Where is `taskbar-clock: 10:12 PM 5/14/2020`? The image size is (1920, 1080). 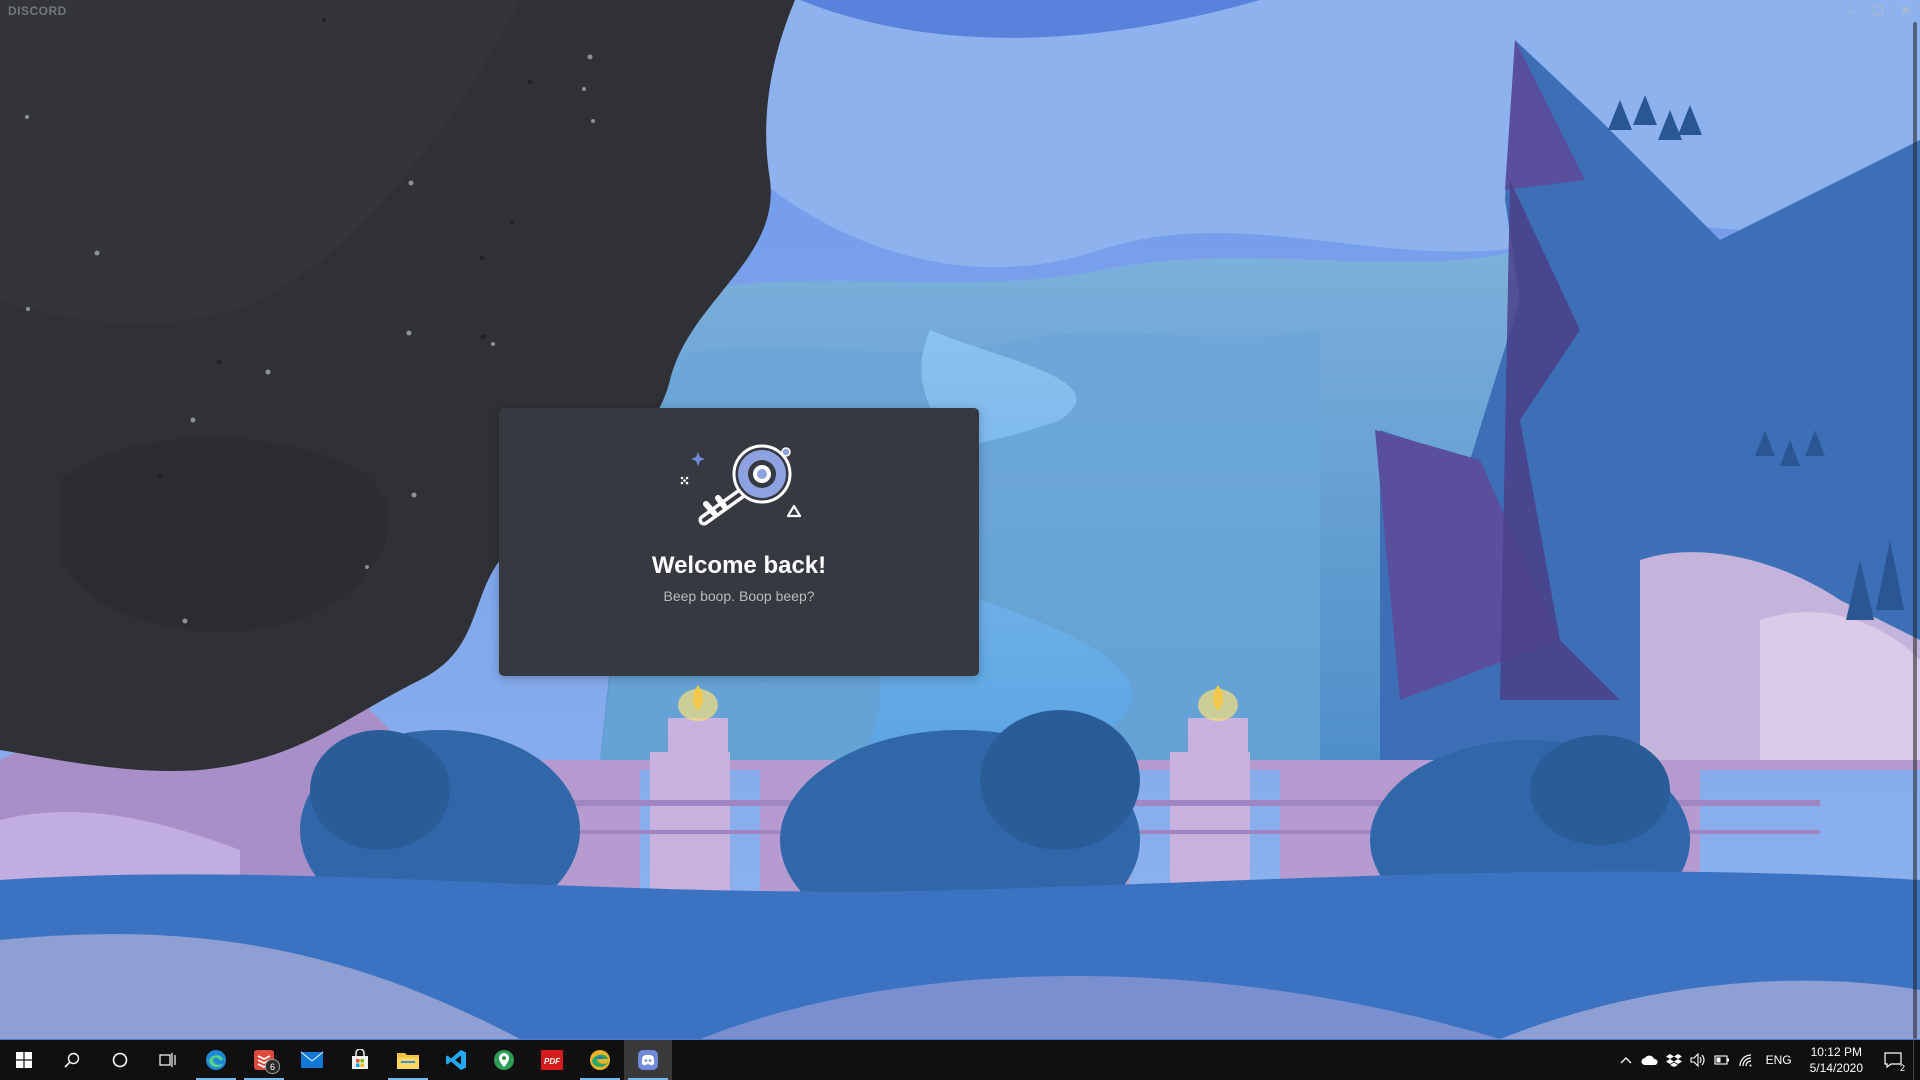
taskbar-clock: 10:12 PM 5/14/2020 is located at coordinates (1836, 1060).